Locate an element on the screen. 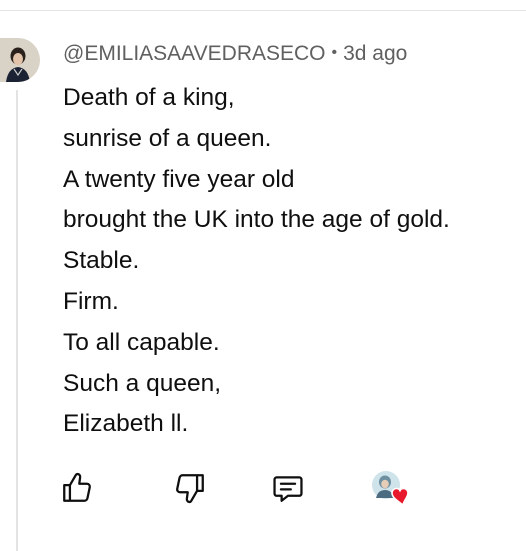  like-button is located at coordinates (77, 488).